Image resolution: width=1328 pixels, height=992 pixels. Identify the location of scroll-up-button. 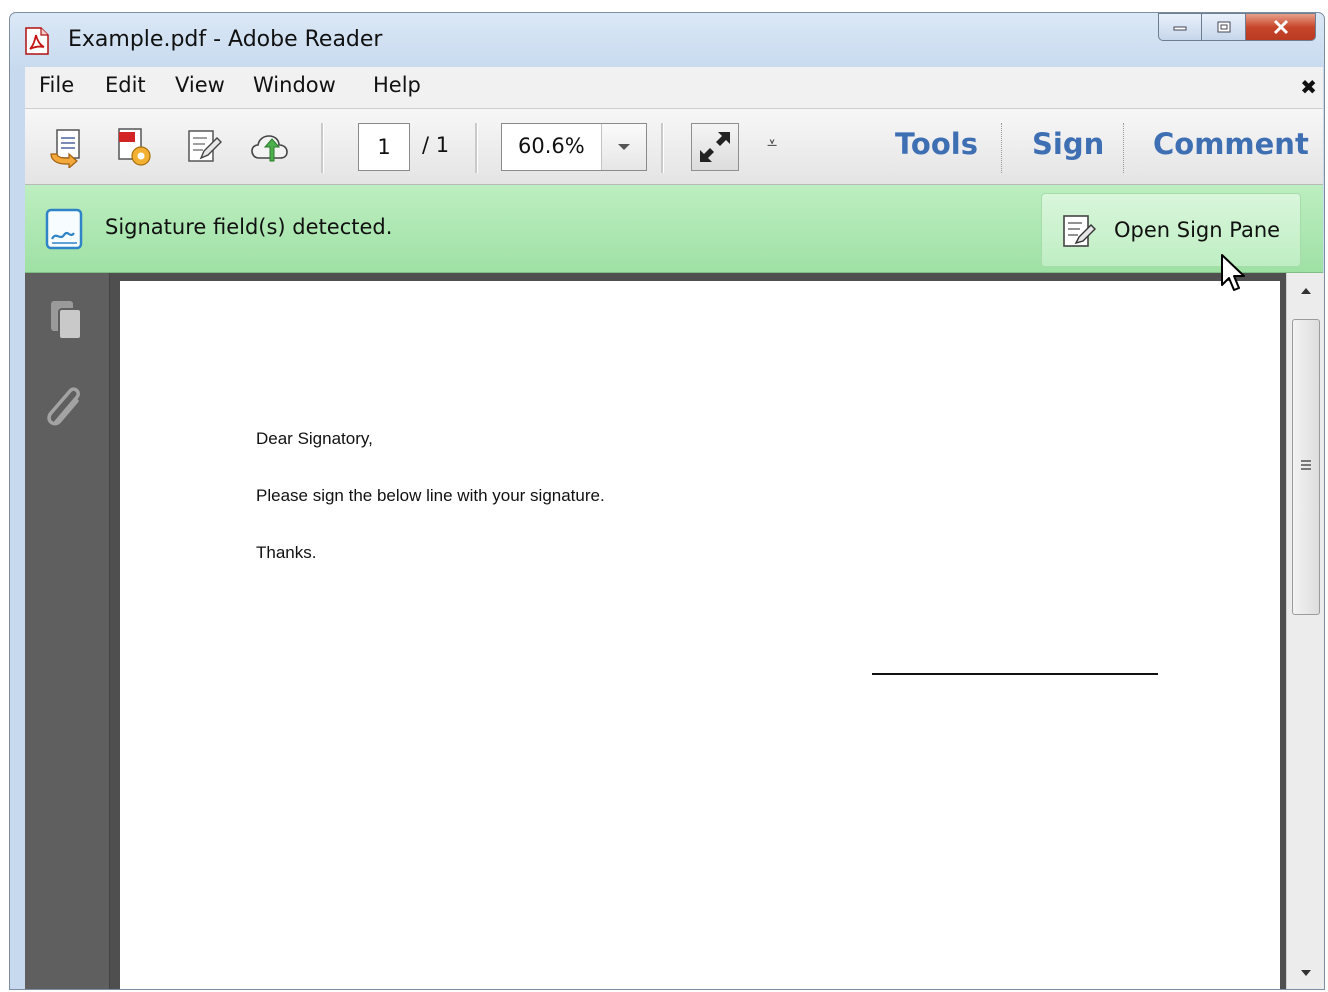
(1305, 291).